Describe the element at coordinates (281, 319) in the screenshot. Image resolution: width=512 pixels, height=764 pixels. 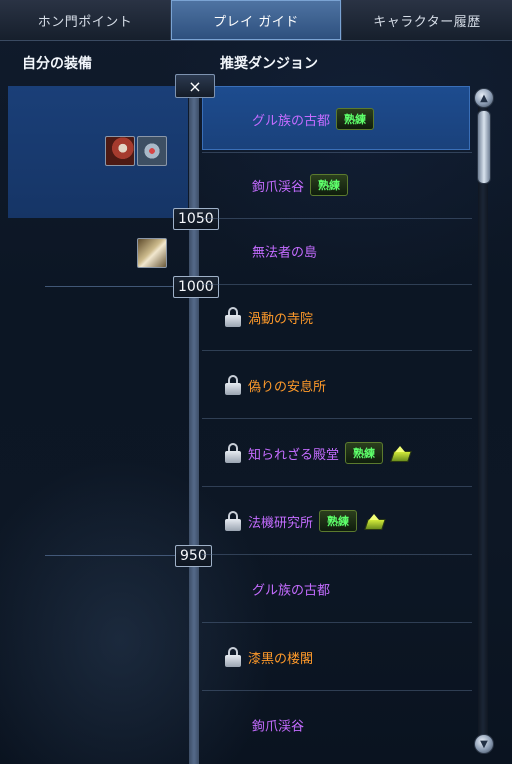
I see `dungeon-name: 渦動の寺院` at that location.